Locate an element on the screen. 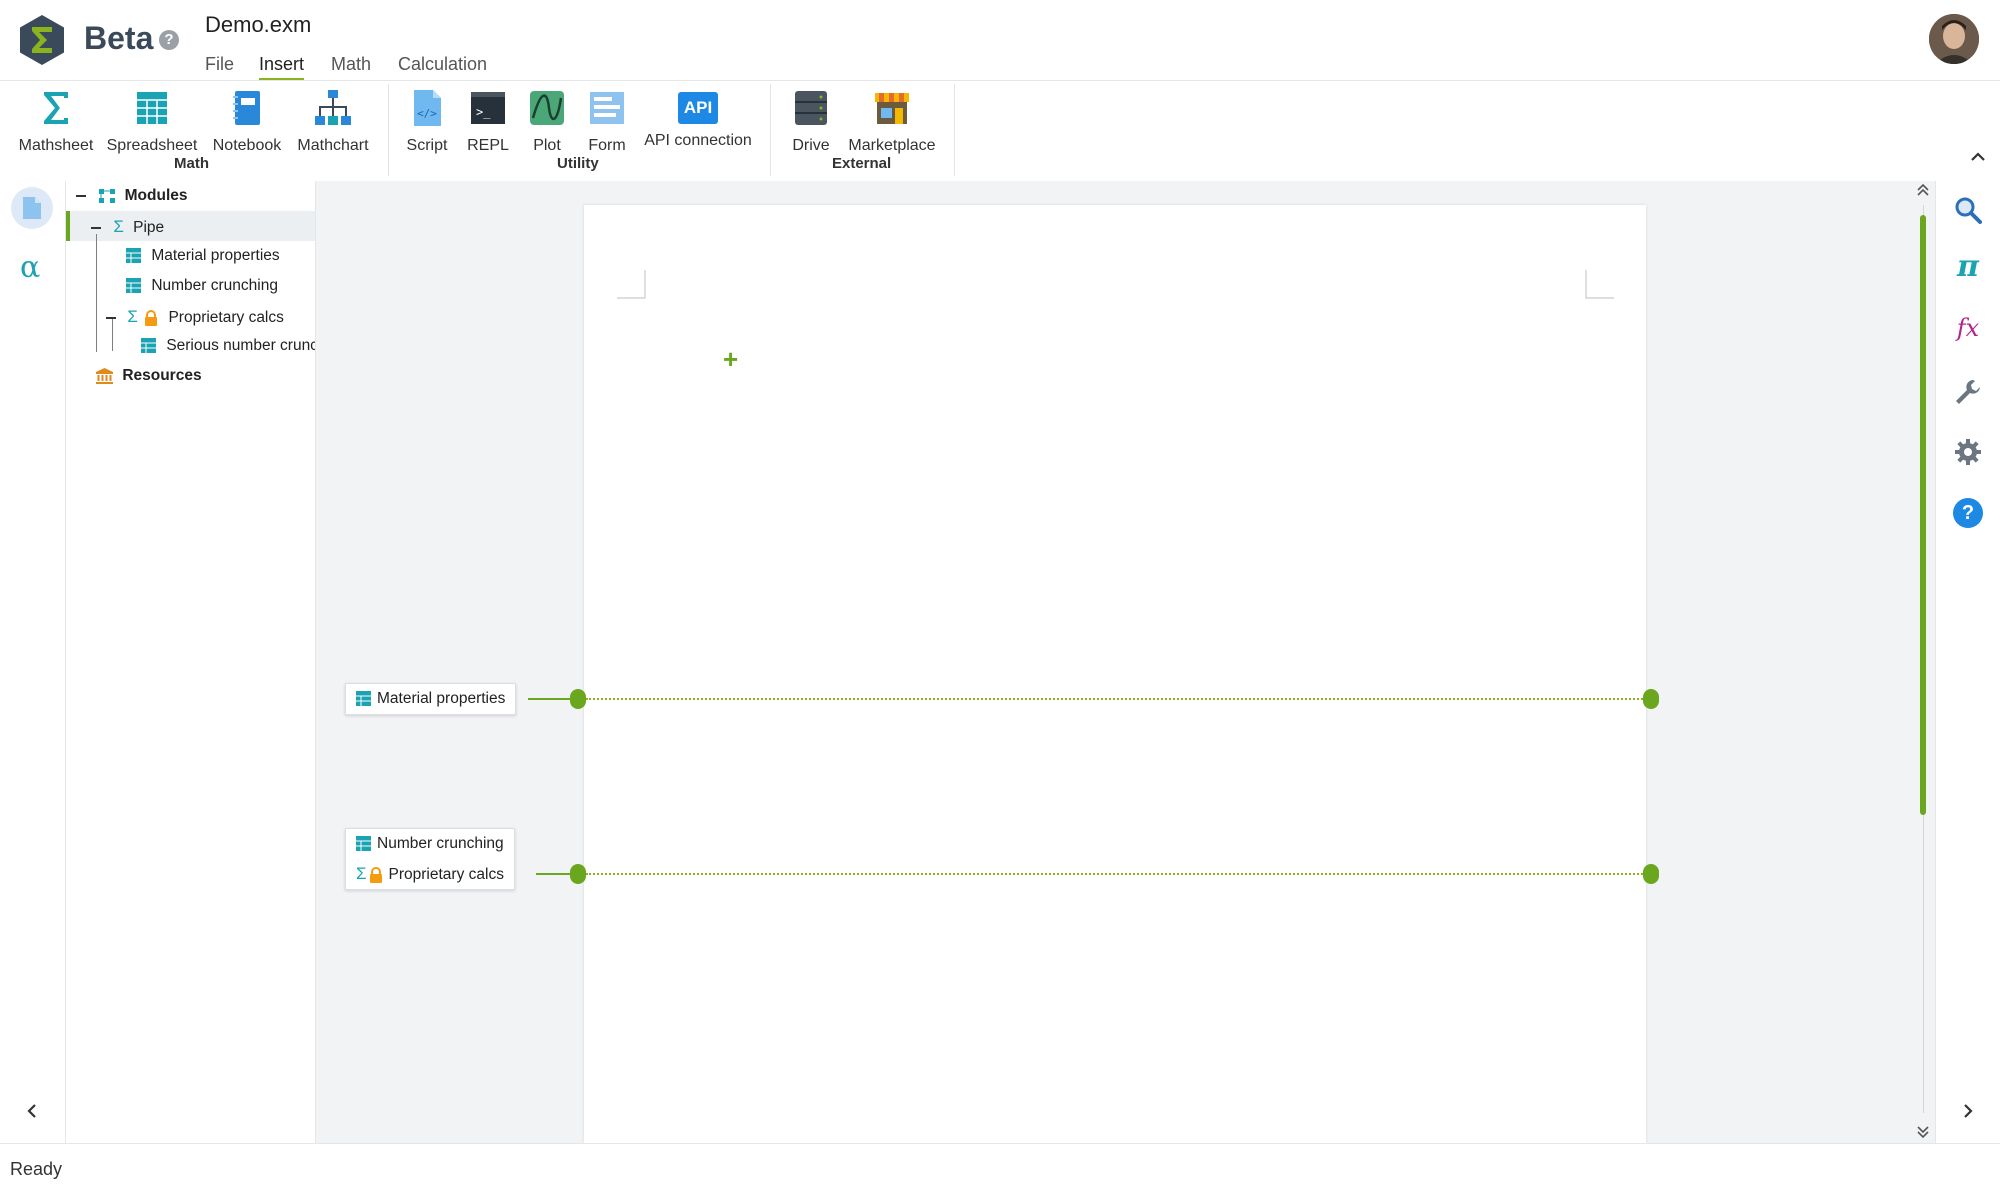  insert-plot-button: Plot is located at coordinates (547, 121).